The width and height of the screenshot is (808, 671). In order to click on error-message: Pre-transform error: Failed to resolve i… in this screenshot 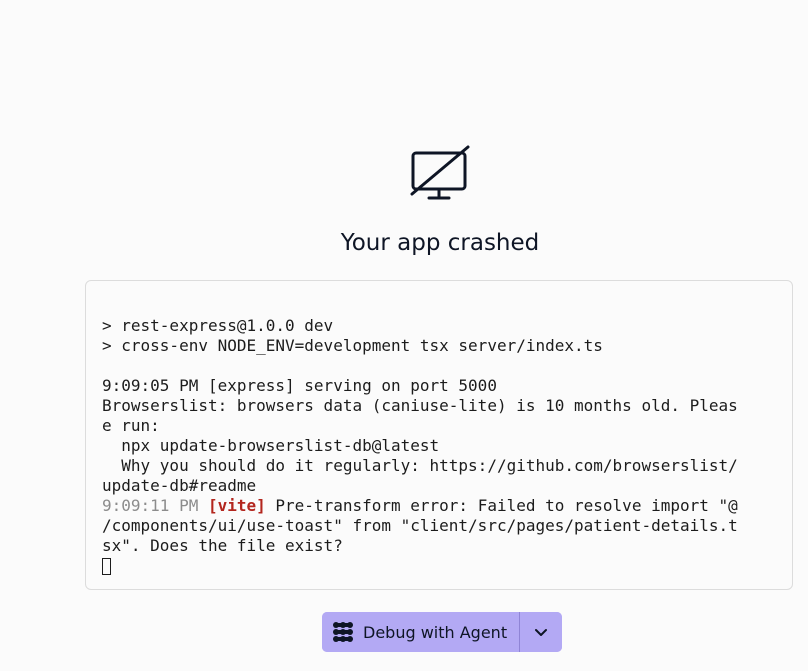, I will do `click(501, 505)`.